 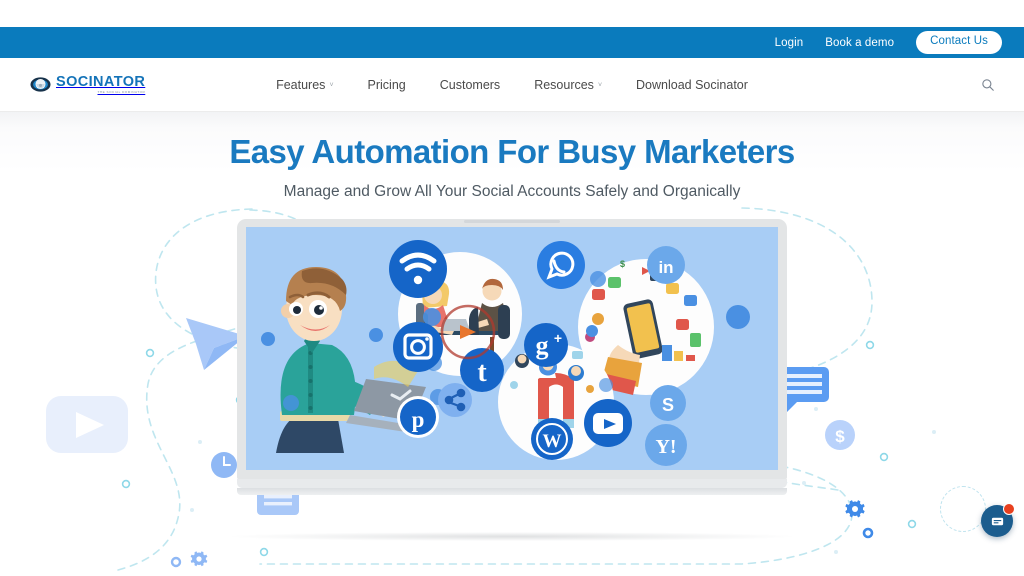 I want to click on nav-item-resources: Resources ˅, so click(x=568, y=85).